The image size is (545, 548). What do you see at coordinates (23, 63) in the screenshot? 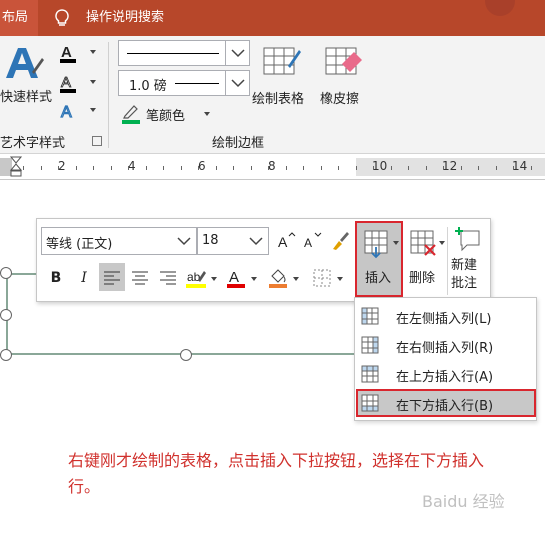
I see `quick-styles-icon` at bounding box center [23, 63].